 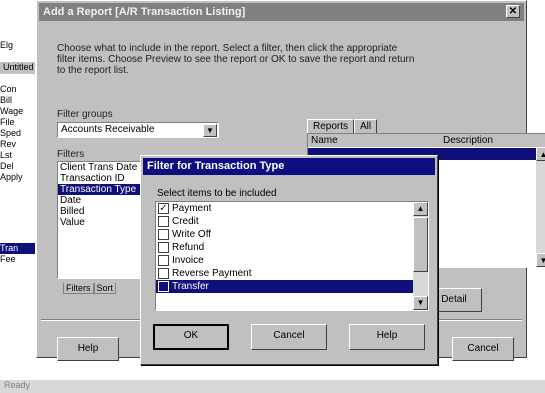 What do you see at coordinates (11, 177) in the screenshot?
I see `bg-row: Apply` at bounding box center [11, 177].